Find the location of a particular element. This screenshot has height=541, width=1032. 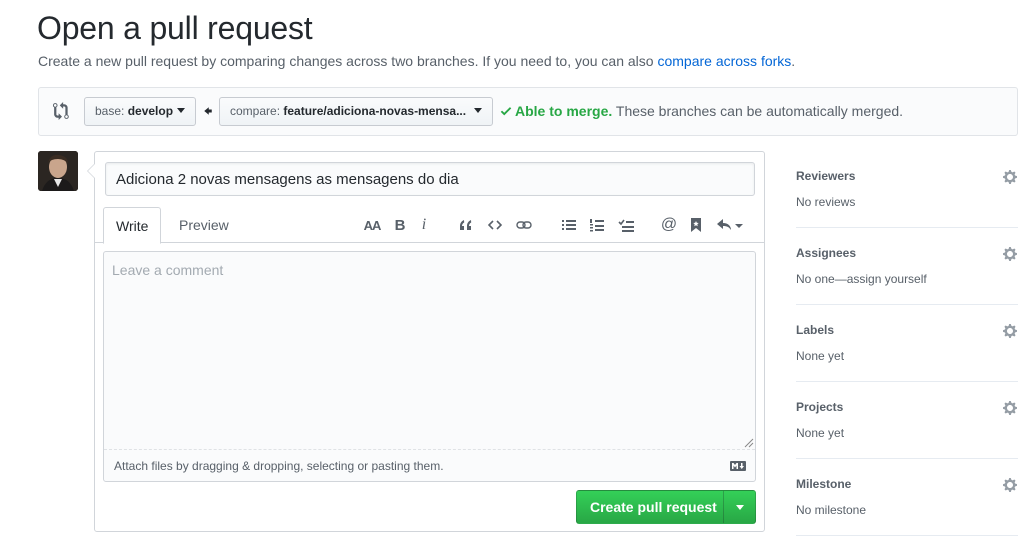

subtitle-period: . is located at coordinates (793, 61).